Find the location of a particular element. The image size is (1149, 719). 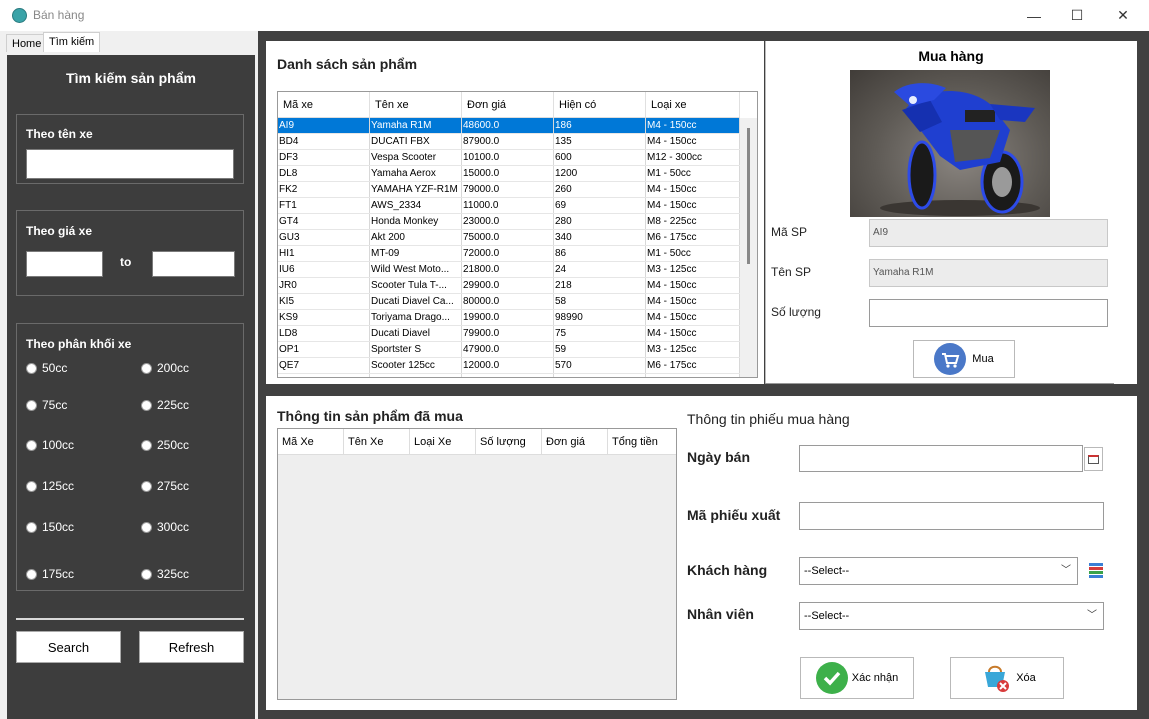

table-row: QE7 Scooter 125cc 12000.0 570 M6 - 175cc is located at coordinates (509, 366).